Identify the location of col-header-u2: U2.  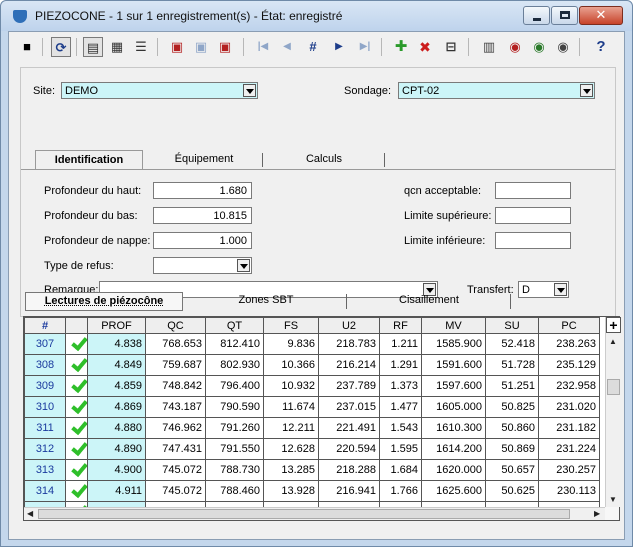
(349, 325).